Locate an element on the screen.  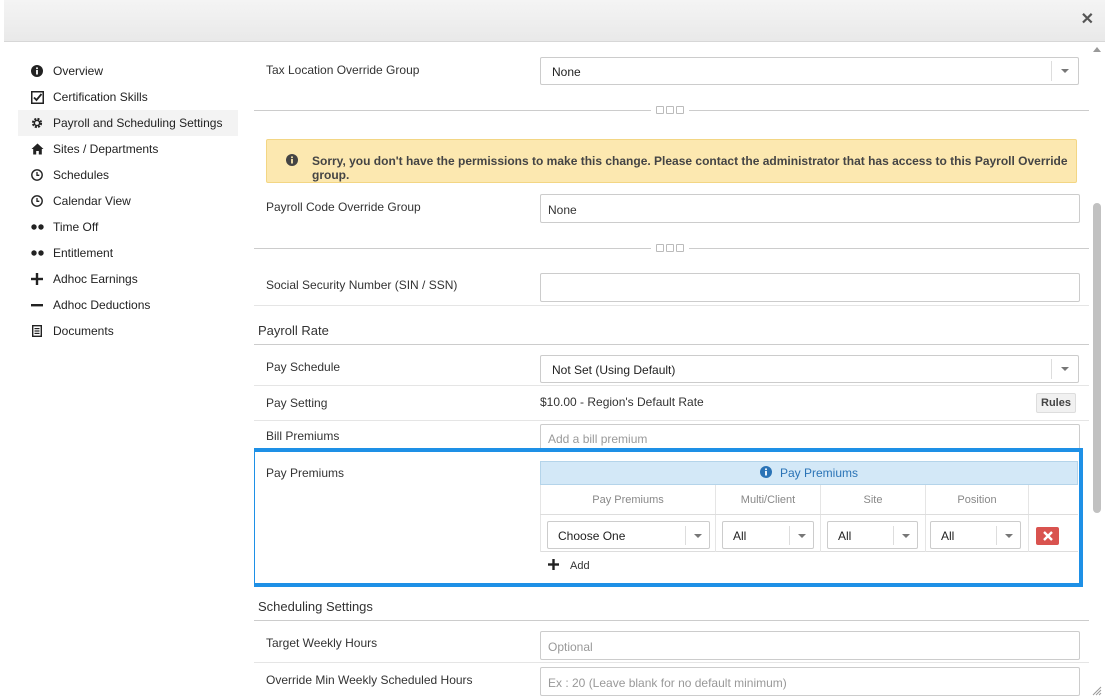
bill-premiums-label: Bill Premiums is located at coordinates (303, 436).